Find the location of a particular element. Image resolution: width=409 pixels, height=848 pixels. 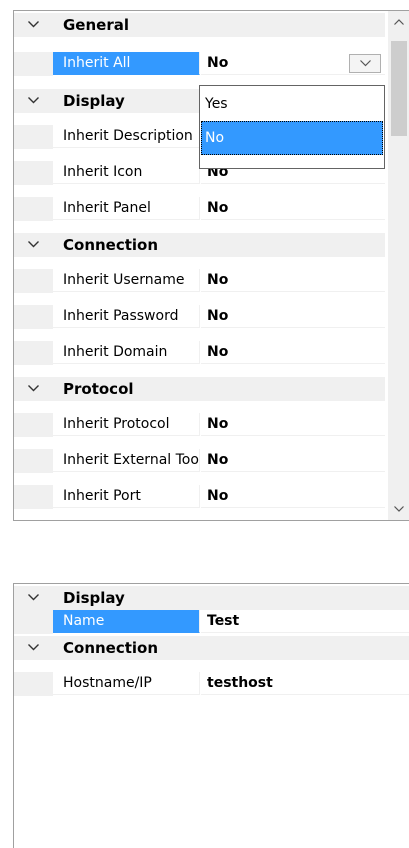

scroll-down-arrow-icon is located at coordinates (398, 509).